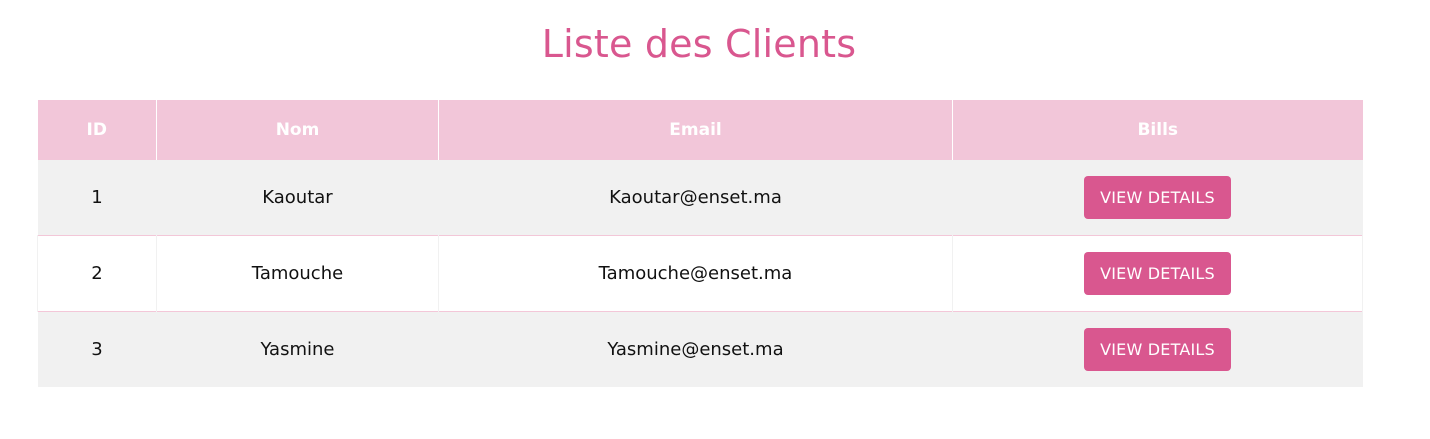  I want to click on table-header: ID Nom Email Bills, so click(700, 130).